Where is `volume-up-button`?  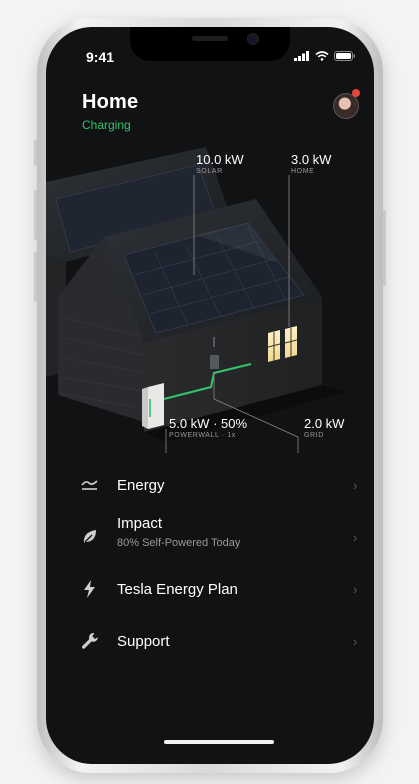 volume-up-button is located at coordinates (35, 215).